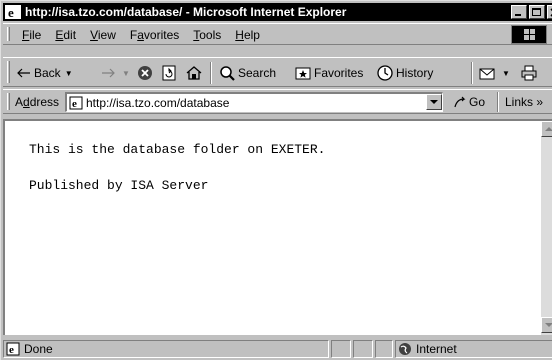  I want to click on menu-item: Tools, so click(207, 35).